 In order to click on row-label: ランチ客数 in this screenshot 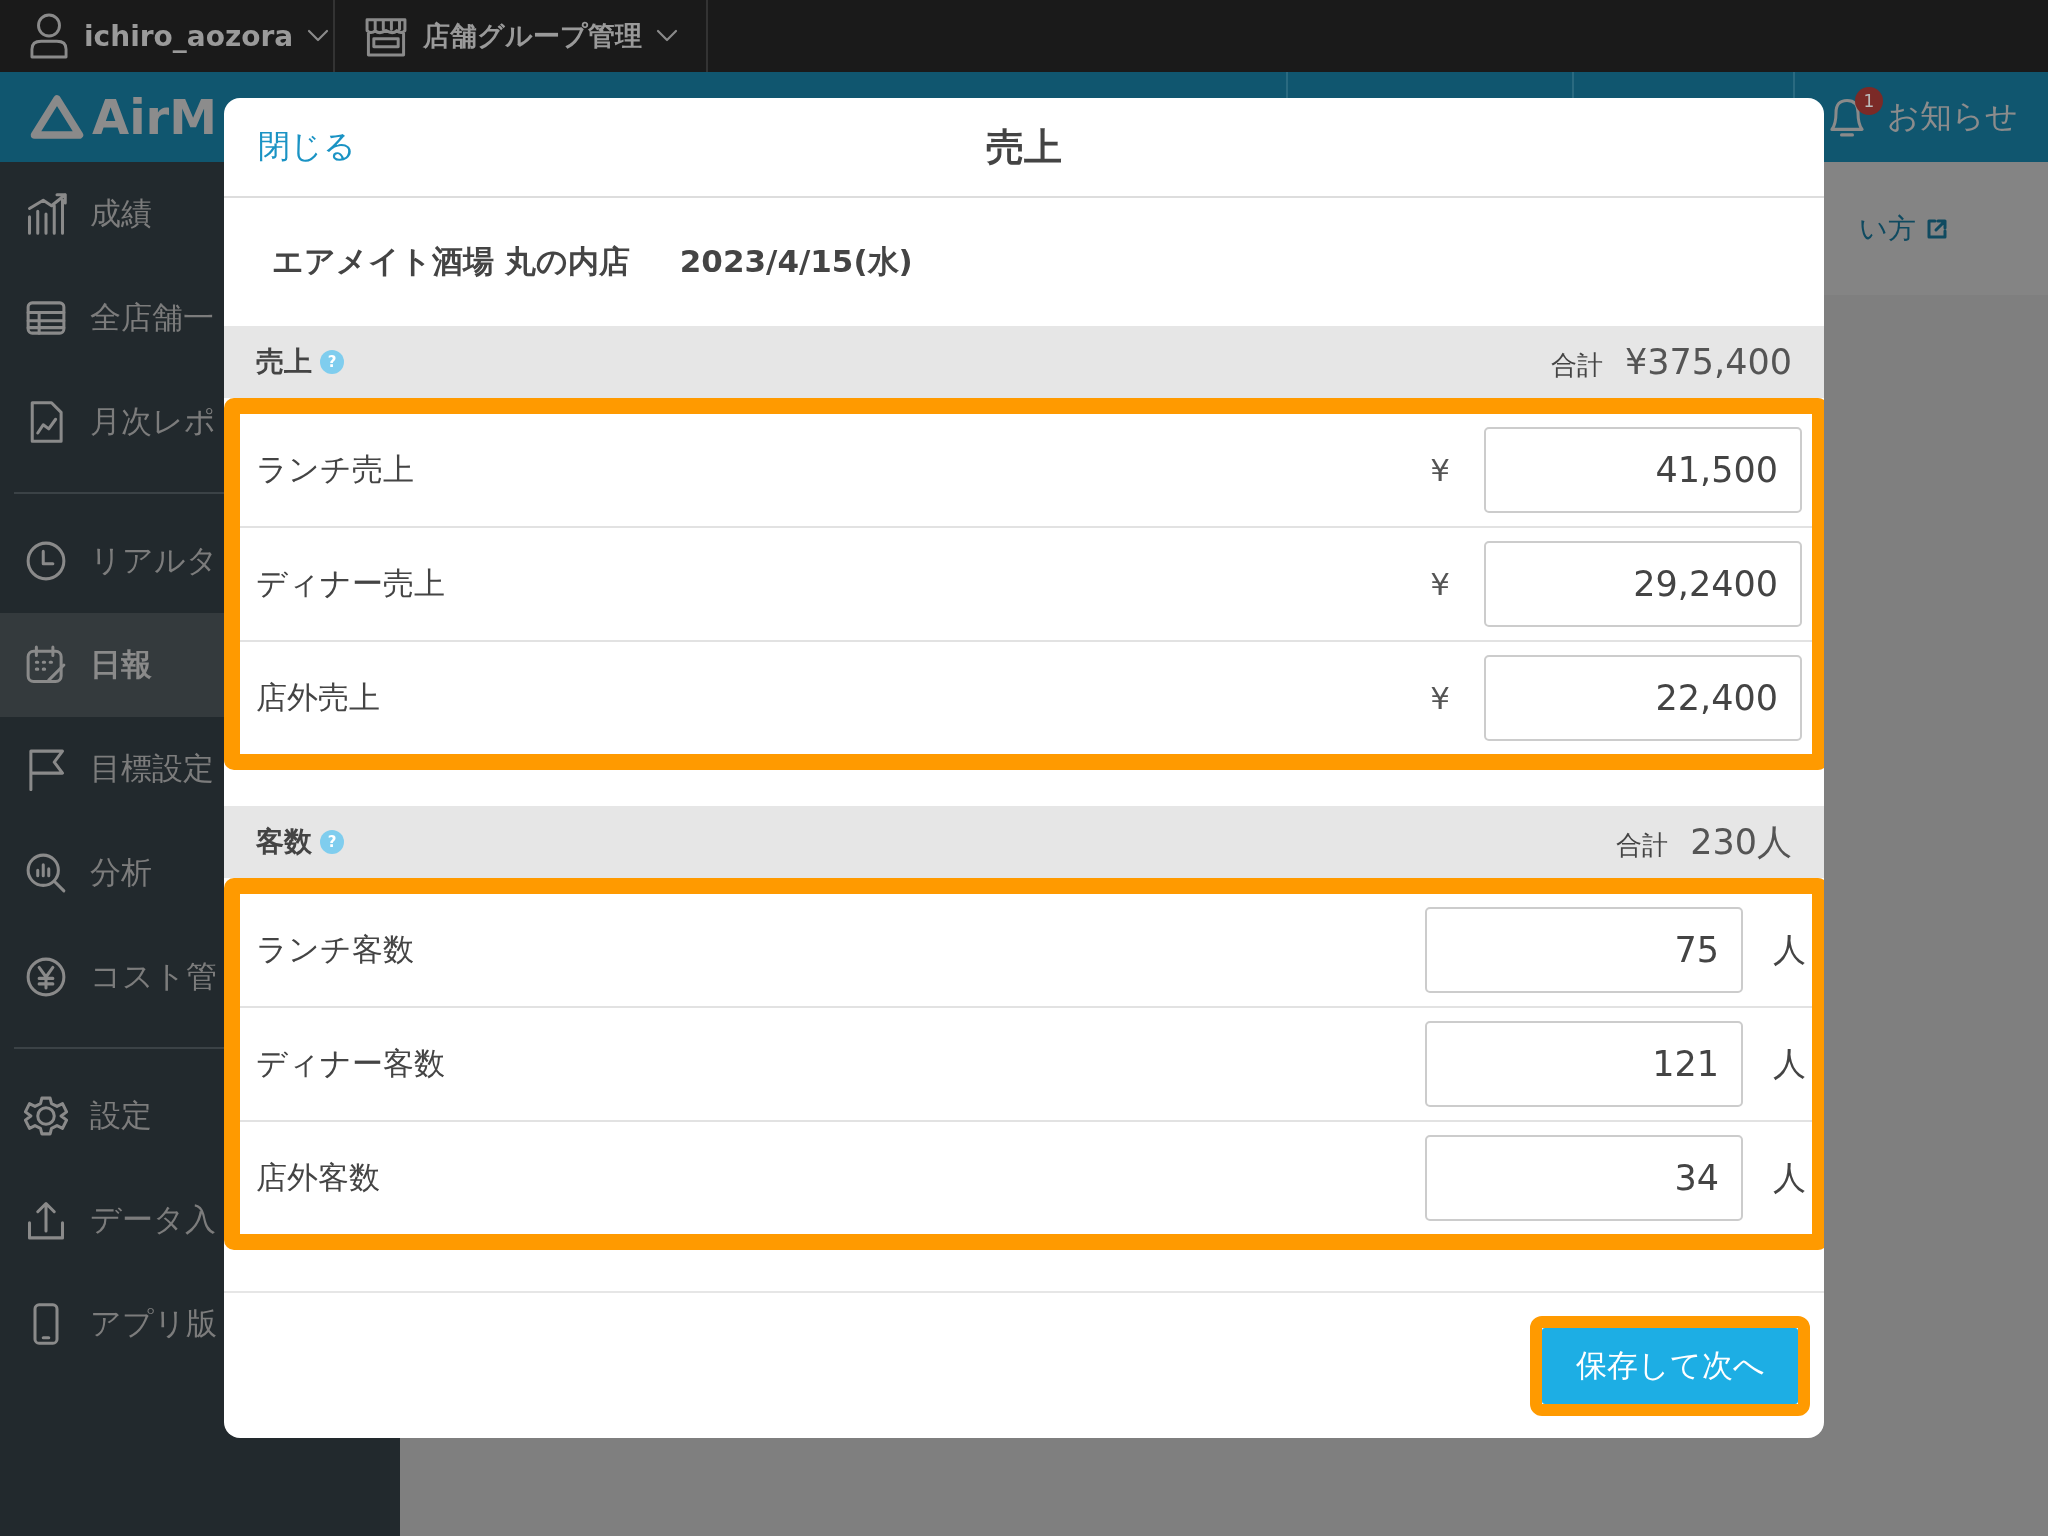, I will do `click(335, 949)`.